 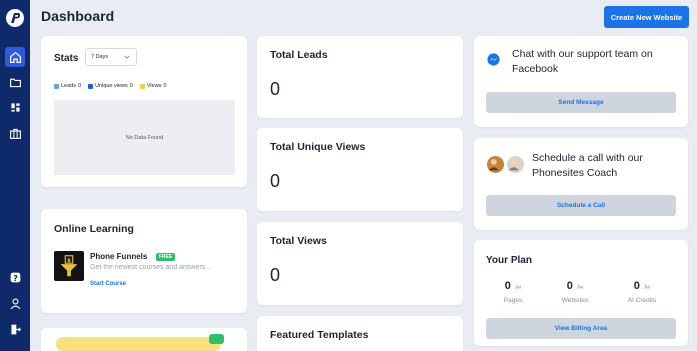 I want to click on plan-stat-pages: 0 /∞ Pages, so click(x=513, y=290).